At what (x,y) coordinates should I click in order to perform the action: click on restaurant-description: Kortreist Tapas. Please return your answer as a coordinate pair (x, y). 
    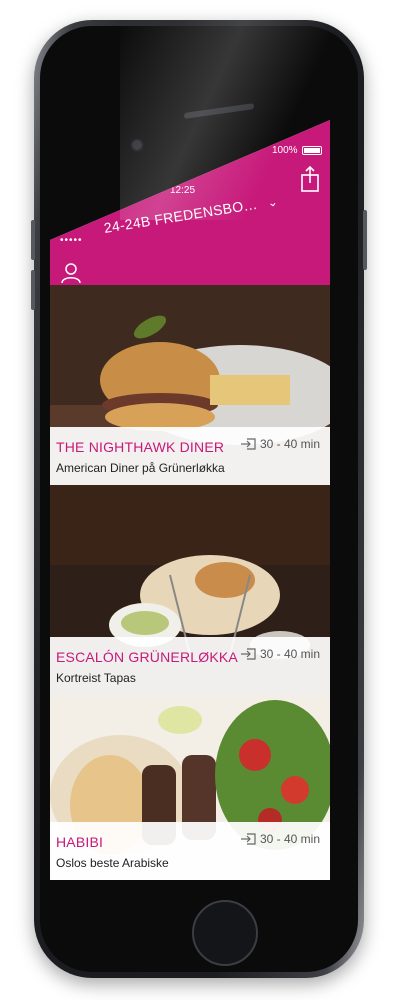
    Looking at the image, I should click on (96, 678).